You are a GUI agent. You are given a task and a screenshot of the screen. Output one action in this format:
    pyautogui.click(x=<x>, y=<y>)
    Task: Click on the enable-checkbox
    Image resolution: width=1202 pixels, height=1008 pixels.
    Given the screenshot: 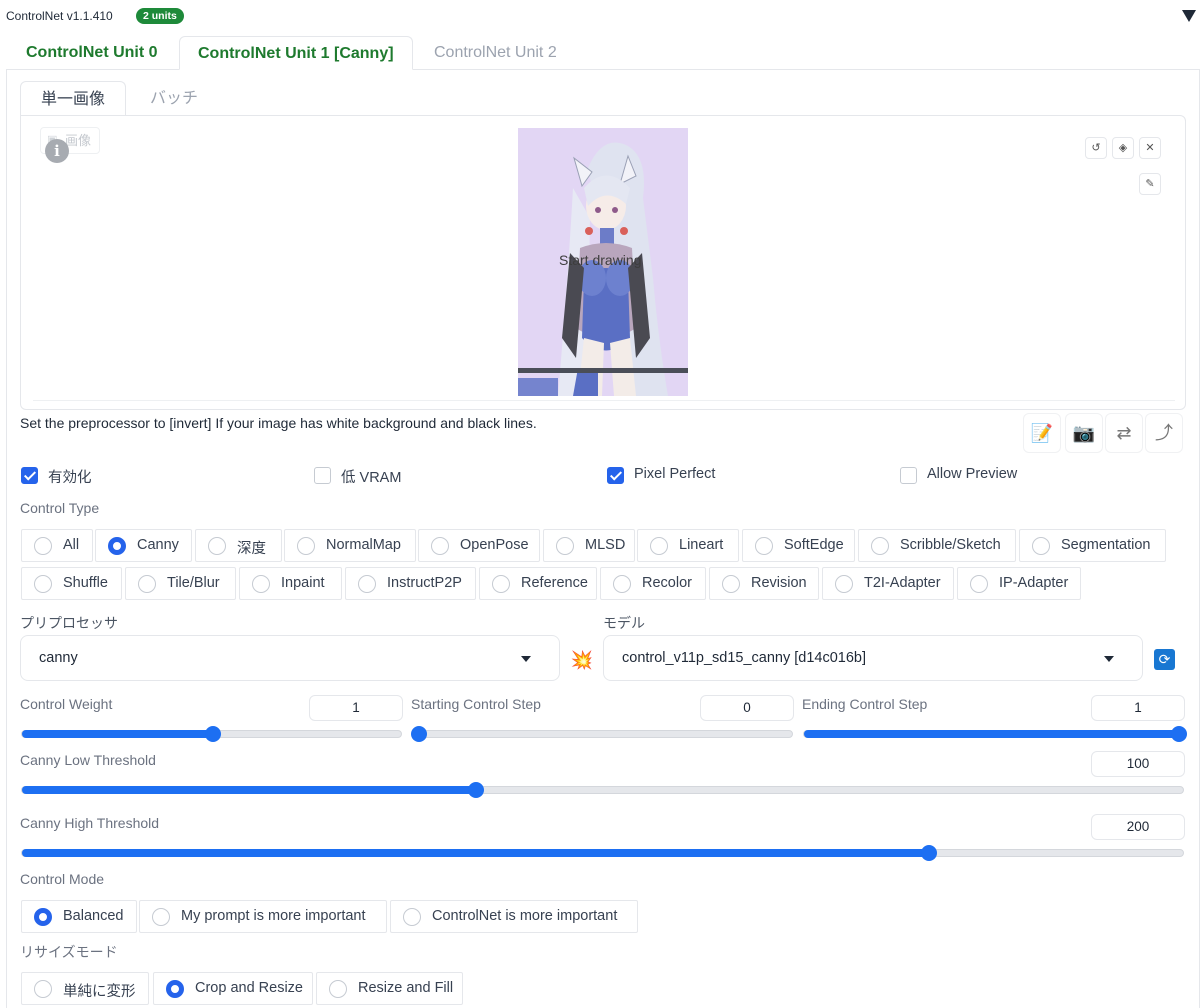 What is the action you would take?
    pyautogui.click(x=29, y=475)
    